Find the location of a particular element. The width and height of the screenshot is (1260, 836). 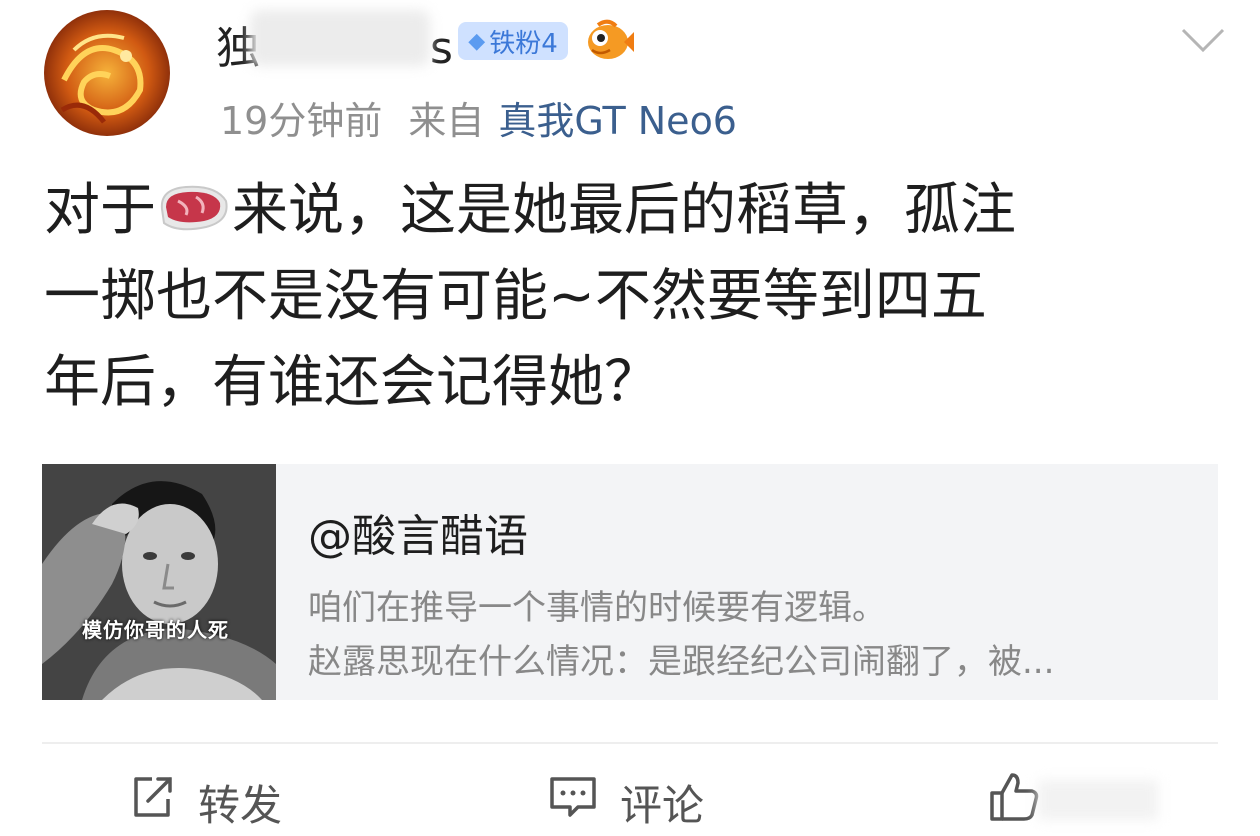

chevron-down-icon is located at coordinates (1203, 40).